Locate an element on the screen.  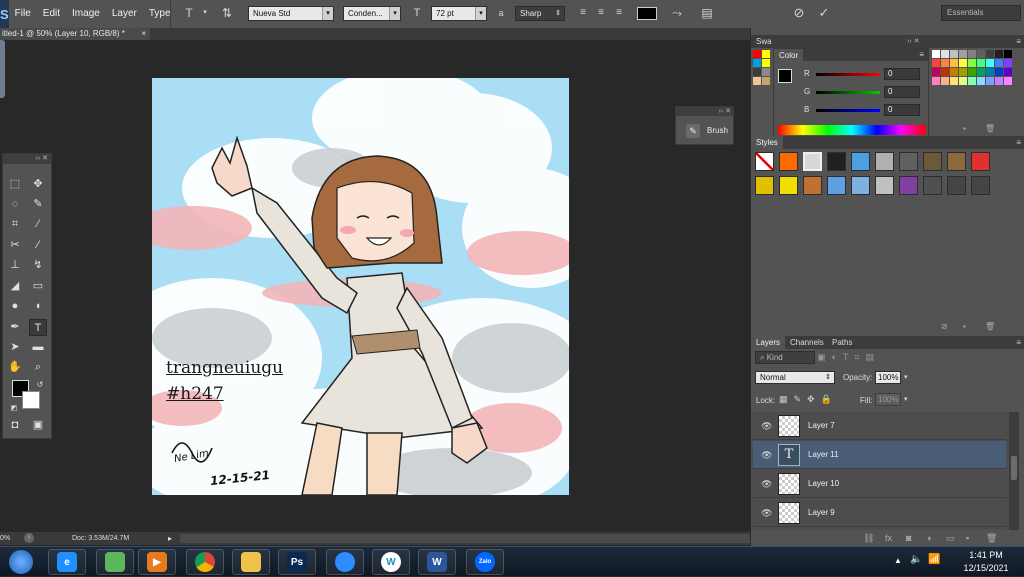
clone-stamp-tool-icon: ⊥ is located at coordinates (15, 265).